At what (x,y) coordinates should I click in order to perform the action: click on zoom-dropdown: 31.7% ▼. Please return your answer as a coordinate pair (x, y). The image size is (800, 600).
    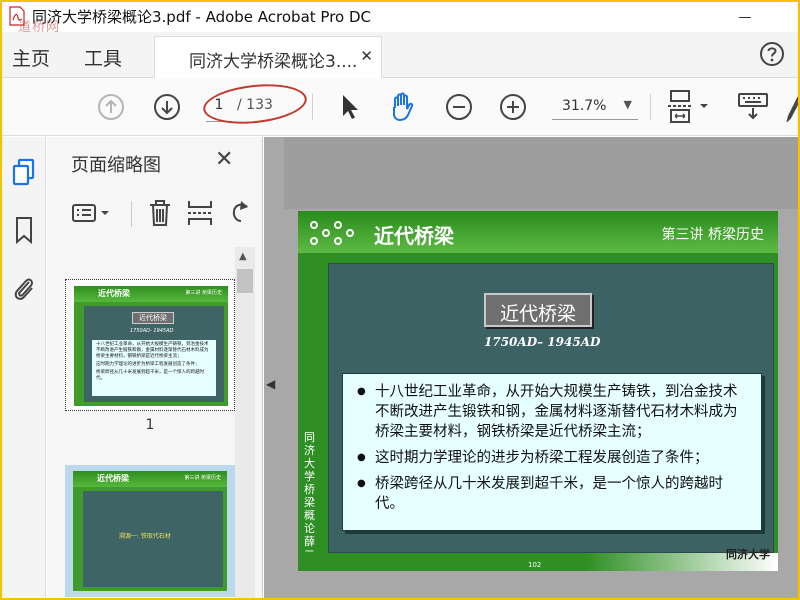
    Looking at the image, I should click on (595, 106).